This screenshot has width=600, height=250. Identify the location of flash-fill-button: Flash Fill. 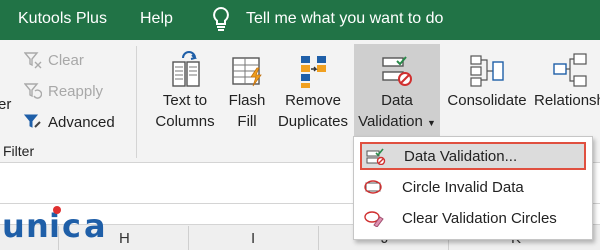
(247, 91).